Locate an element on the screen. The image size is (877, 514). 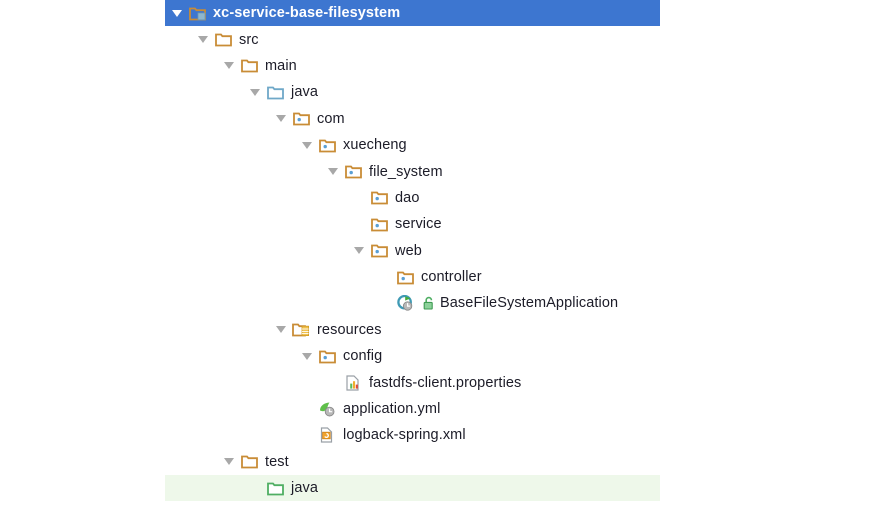
tree-node-label: service is located at coordinates (418, 224).